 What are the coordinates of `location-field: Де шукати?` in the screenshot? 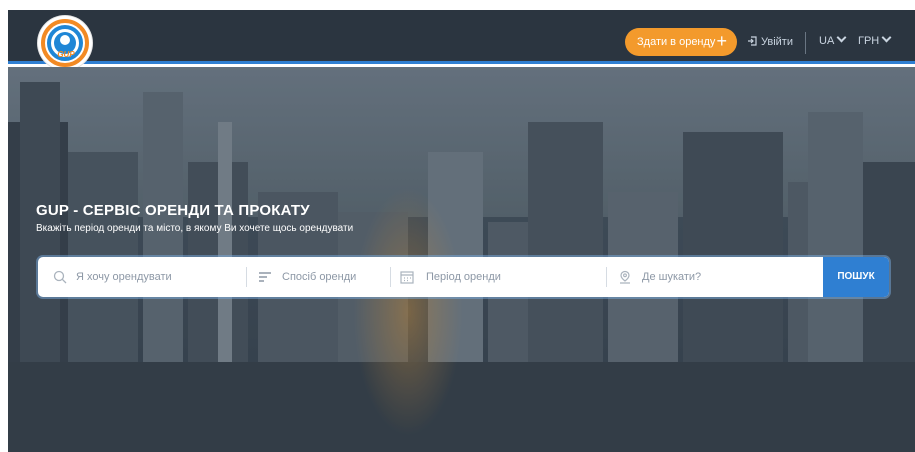 It's located at (715, 277).